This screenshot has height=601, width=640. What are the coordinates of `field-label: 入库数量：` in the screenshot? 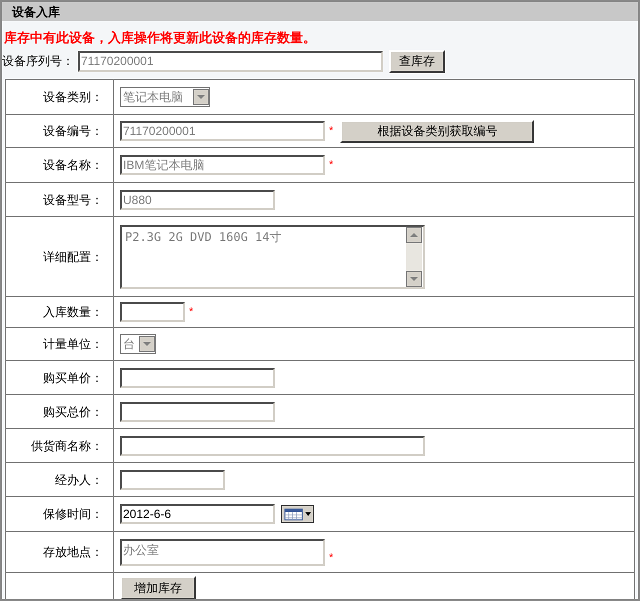 It's located at (73, 312).